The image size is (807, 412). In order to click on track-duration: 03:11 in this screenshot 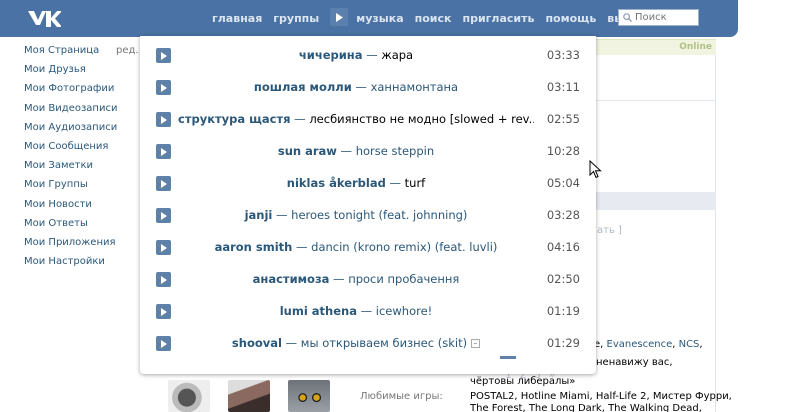, I will do `click(563, 87)`.